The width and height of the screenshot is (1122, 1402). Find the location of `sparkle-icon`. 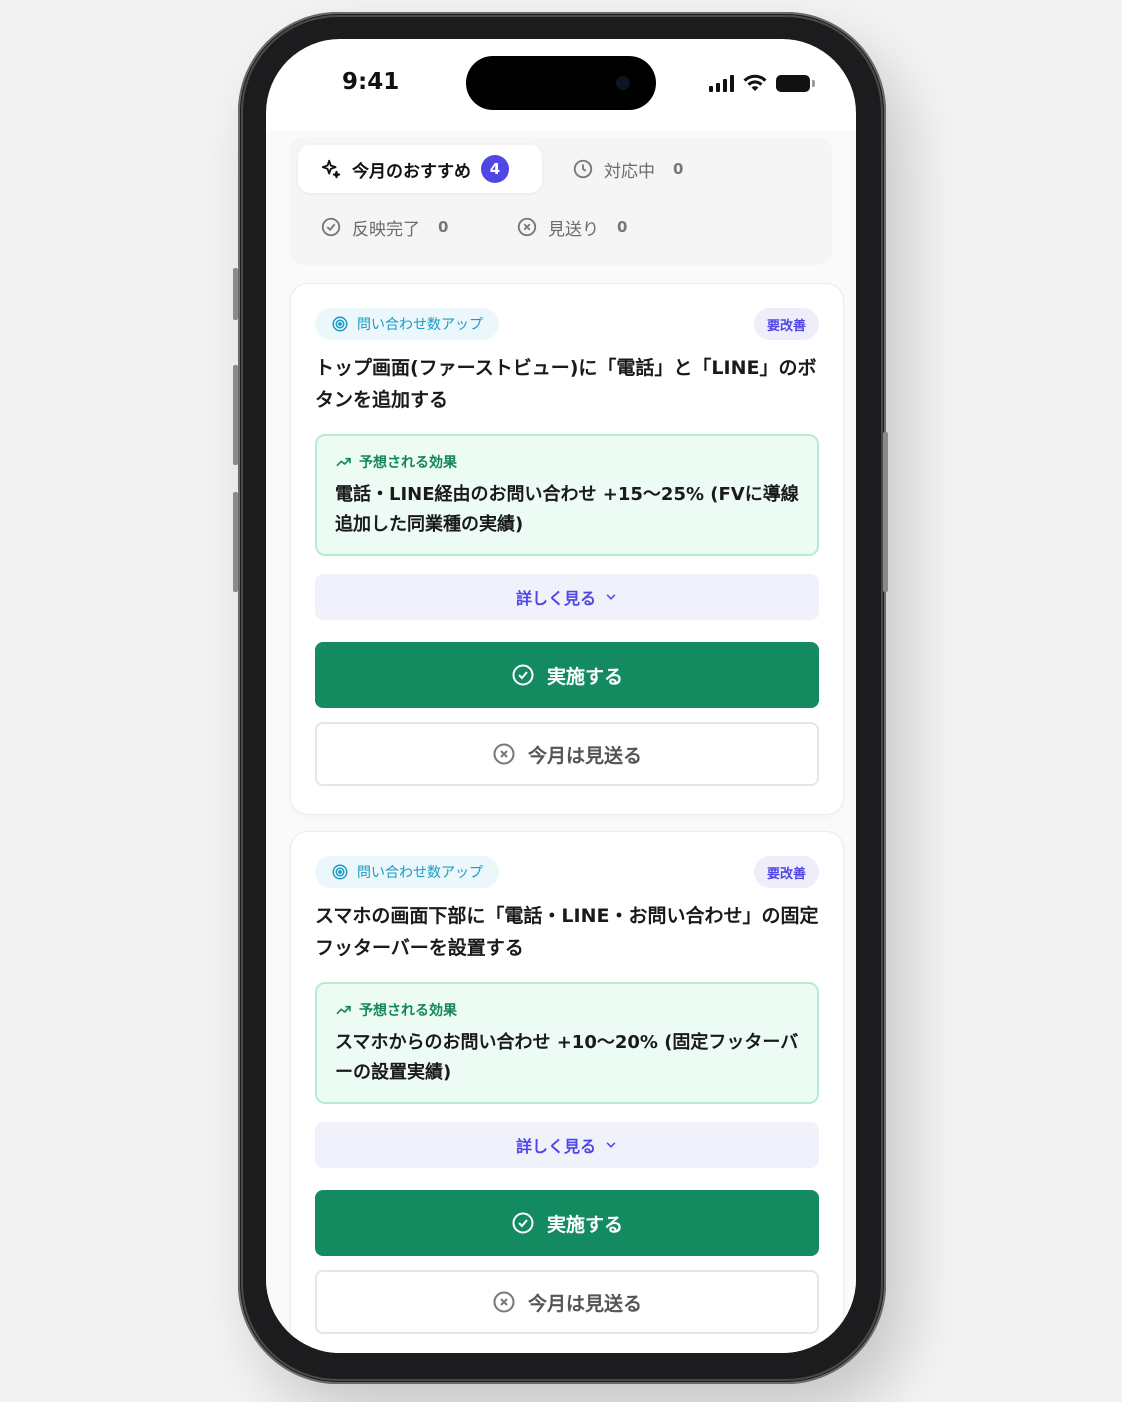

sparkle-icon is located at coordinates (331, 169).